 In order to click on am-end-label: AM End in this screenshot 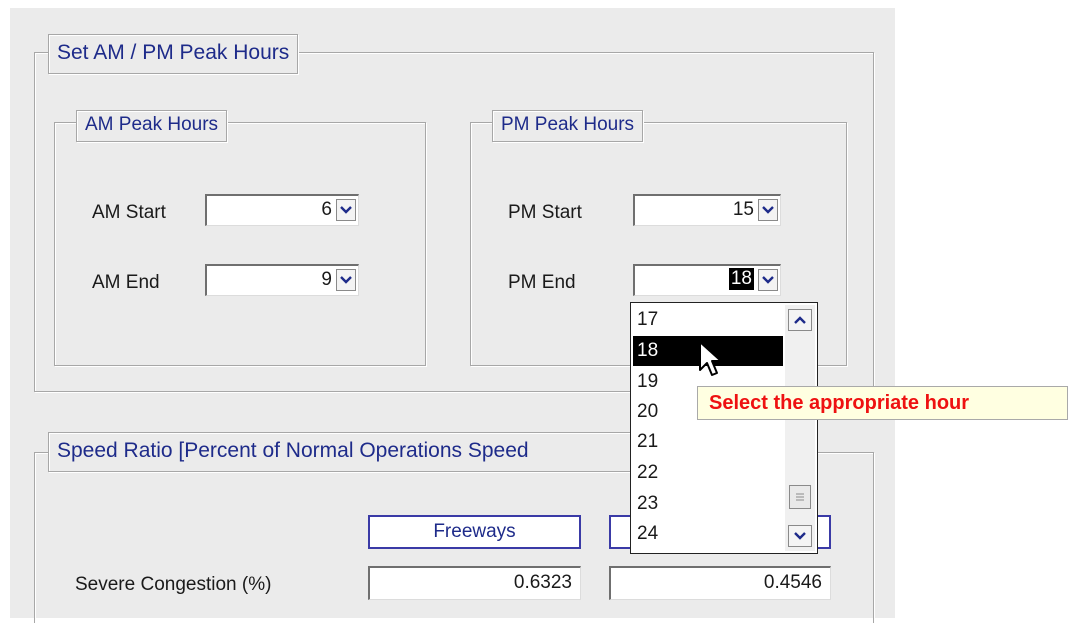, I will do `click(126, 282)`.